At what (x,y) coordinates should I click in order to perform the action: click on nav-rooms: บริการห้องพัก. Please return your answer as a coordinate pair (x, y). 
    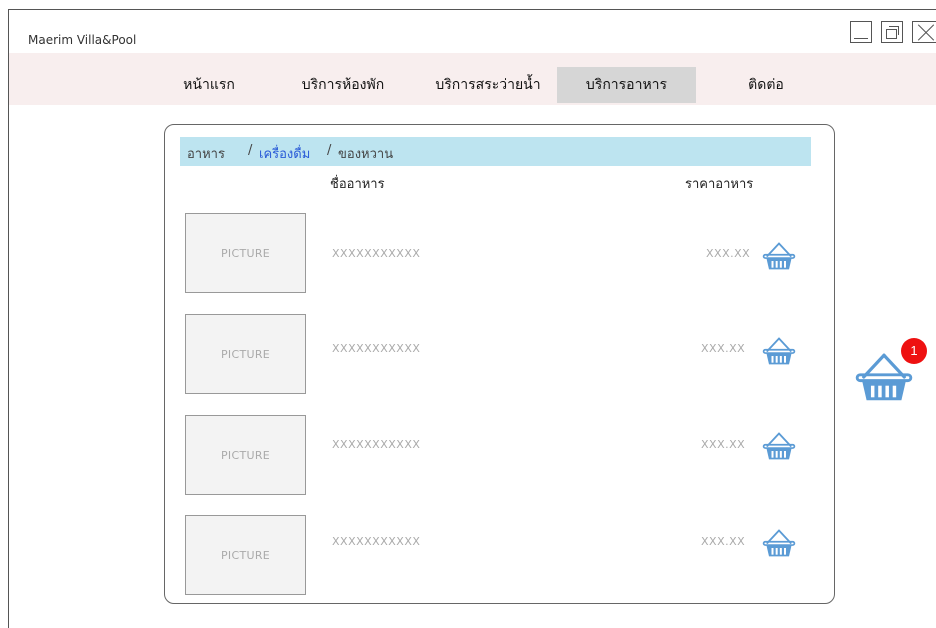
    Looking at the image, I should click on (343, 85).